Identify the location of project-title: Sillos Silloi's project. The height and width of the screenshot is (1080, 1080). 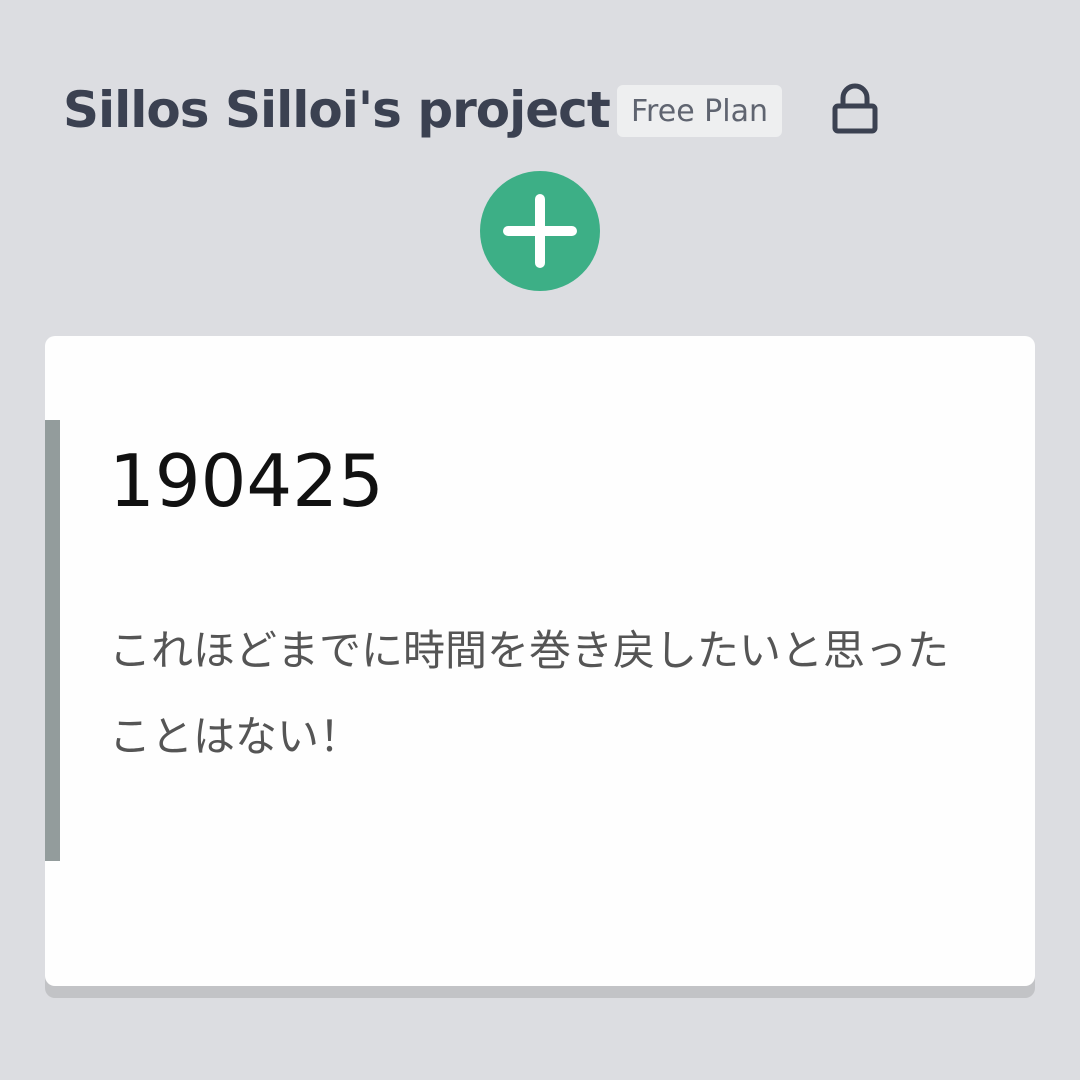
(337, 110).